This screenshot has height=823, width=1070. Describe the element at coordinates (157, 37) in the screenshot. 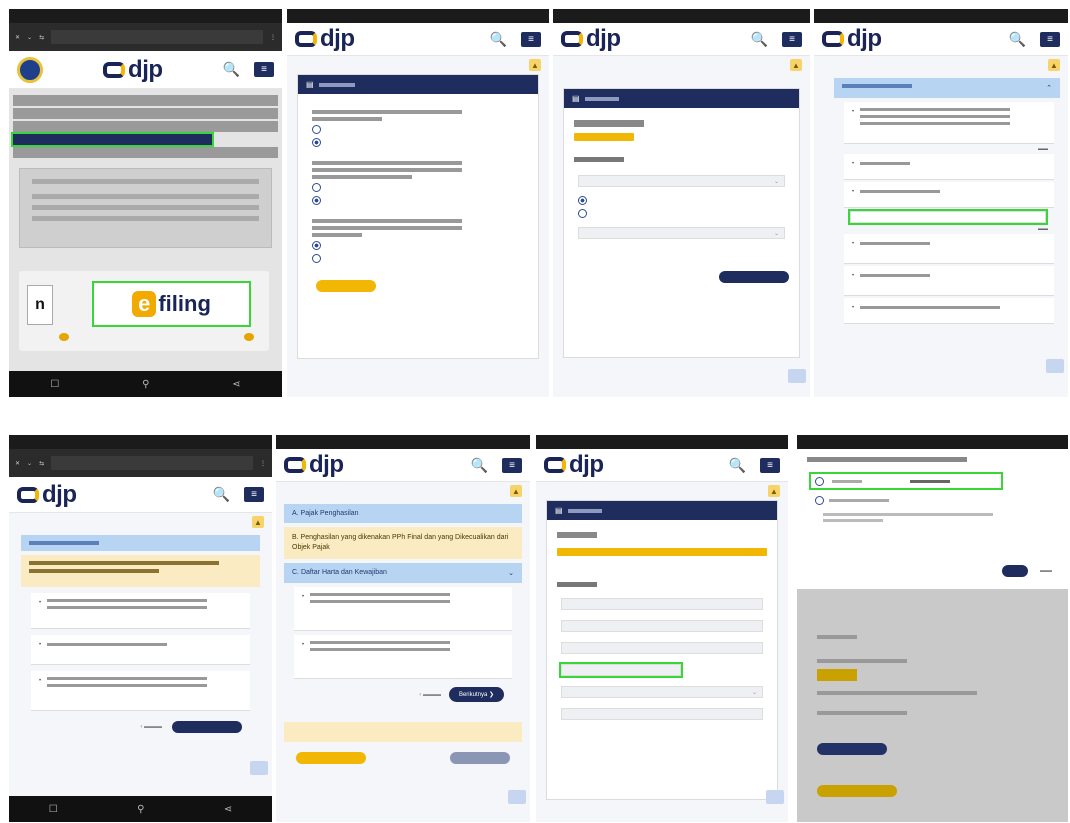

I see `url-bar` at that location.